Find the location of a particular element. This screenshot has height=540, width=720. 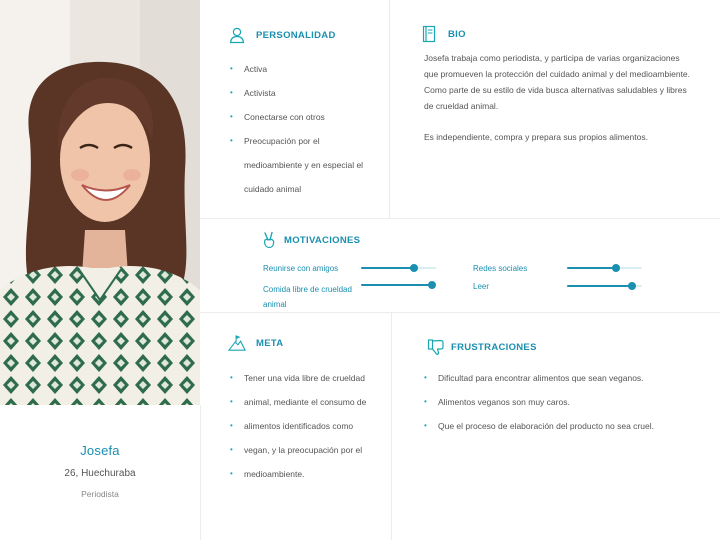

user-icon is located at coordinates (237, 35).